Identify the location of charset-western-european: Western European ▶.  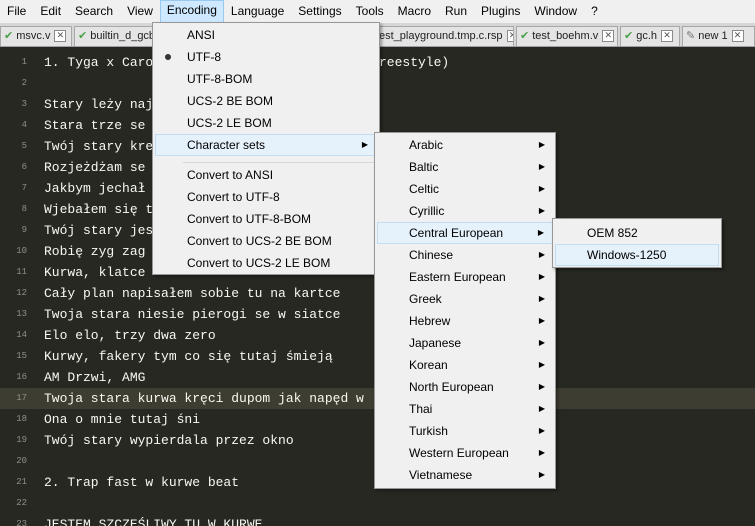
(465, 453).